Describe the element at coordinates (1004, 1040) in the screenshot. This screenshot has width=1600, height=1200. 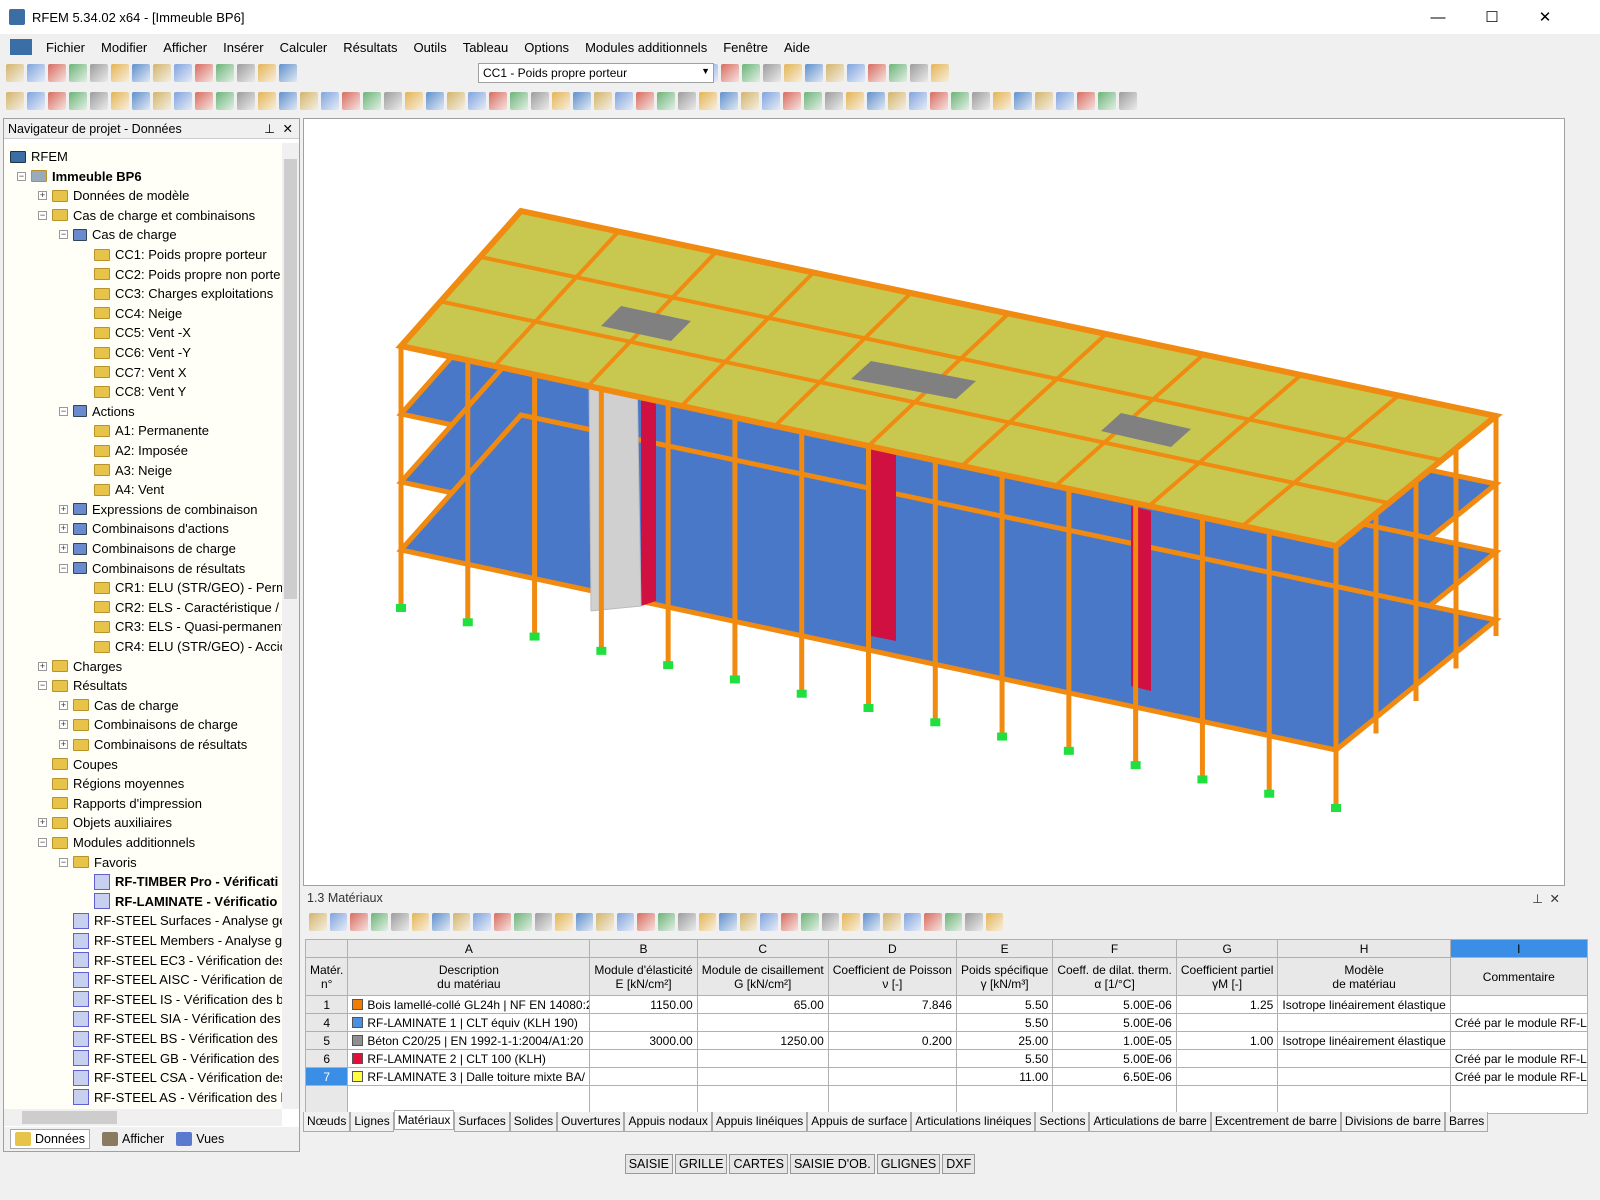
I see `cell-gamma: 25.00` at that location.